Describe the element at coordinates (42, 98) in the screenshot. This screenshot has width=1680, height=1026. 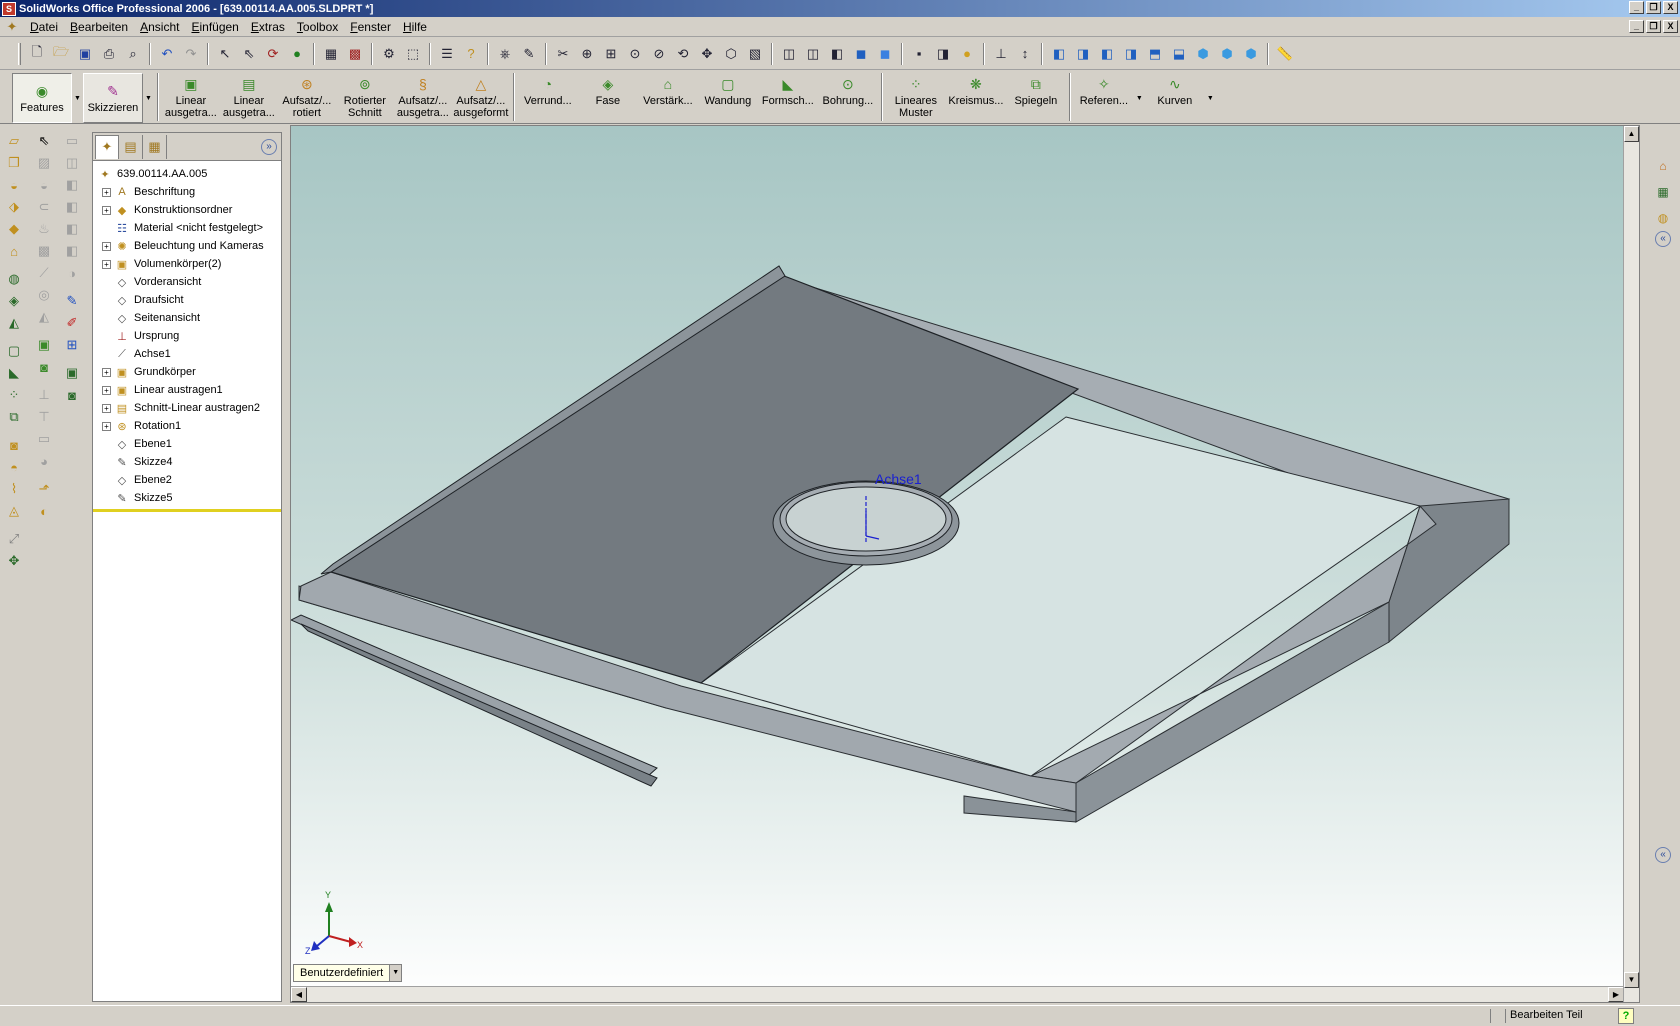
I see `tab-features: ◉ Features` at that location.